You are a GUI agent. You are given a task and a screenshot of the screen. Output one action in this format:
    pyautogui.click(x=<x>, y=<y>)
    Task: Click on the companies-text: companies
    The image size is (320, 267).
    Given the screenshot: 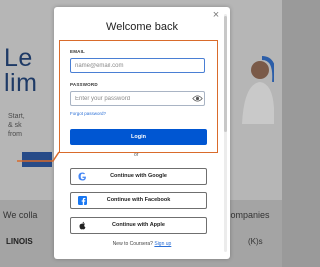 What is the action you would take?
    pyautogui.click(x=248, y=215)
    